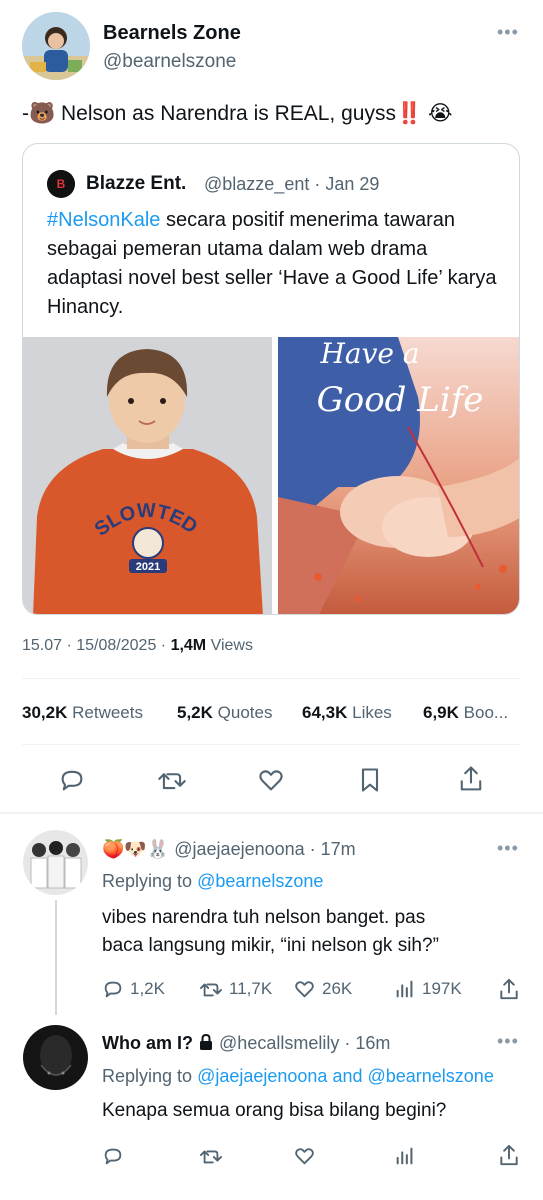  What do you see at coordinates (508, 32) in the screenshot?
I see `more-options-icon: •••` at bounding box center [508, 32].